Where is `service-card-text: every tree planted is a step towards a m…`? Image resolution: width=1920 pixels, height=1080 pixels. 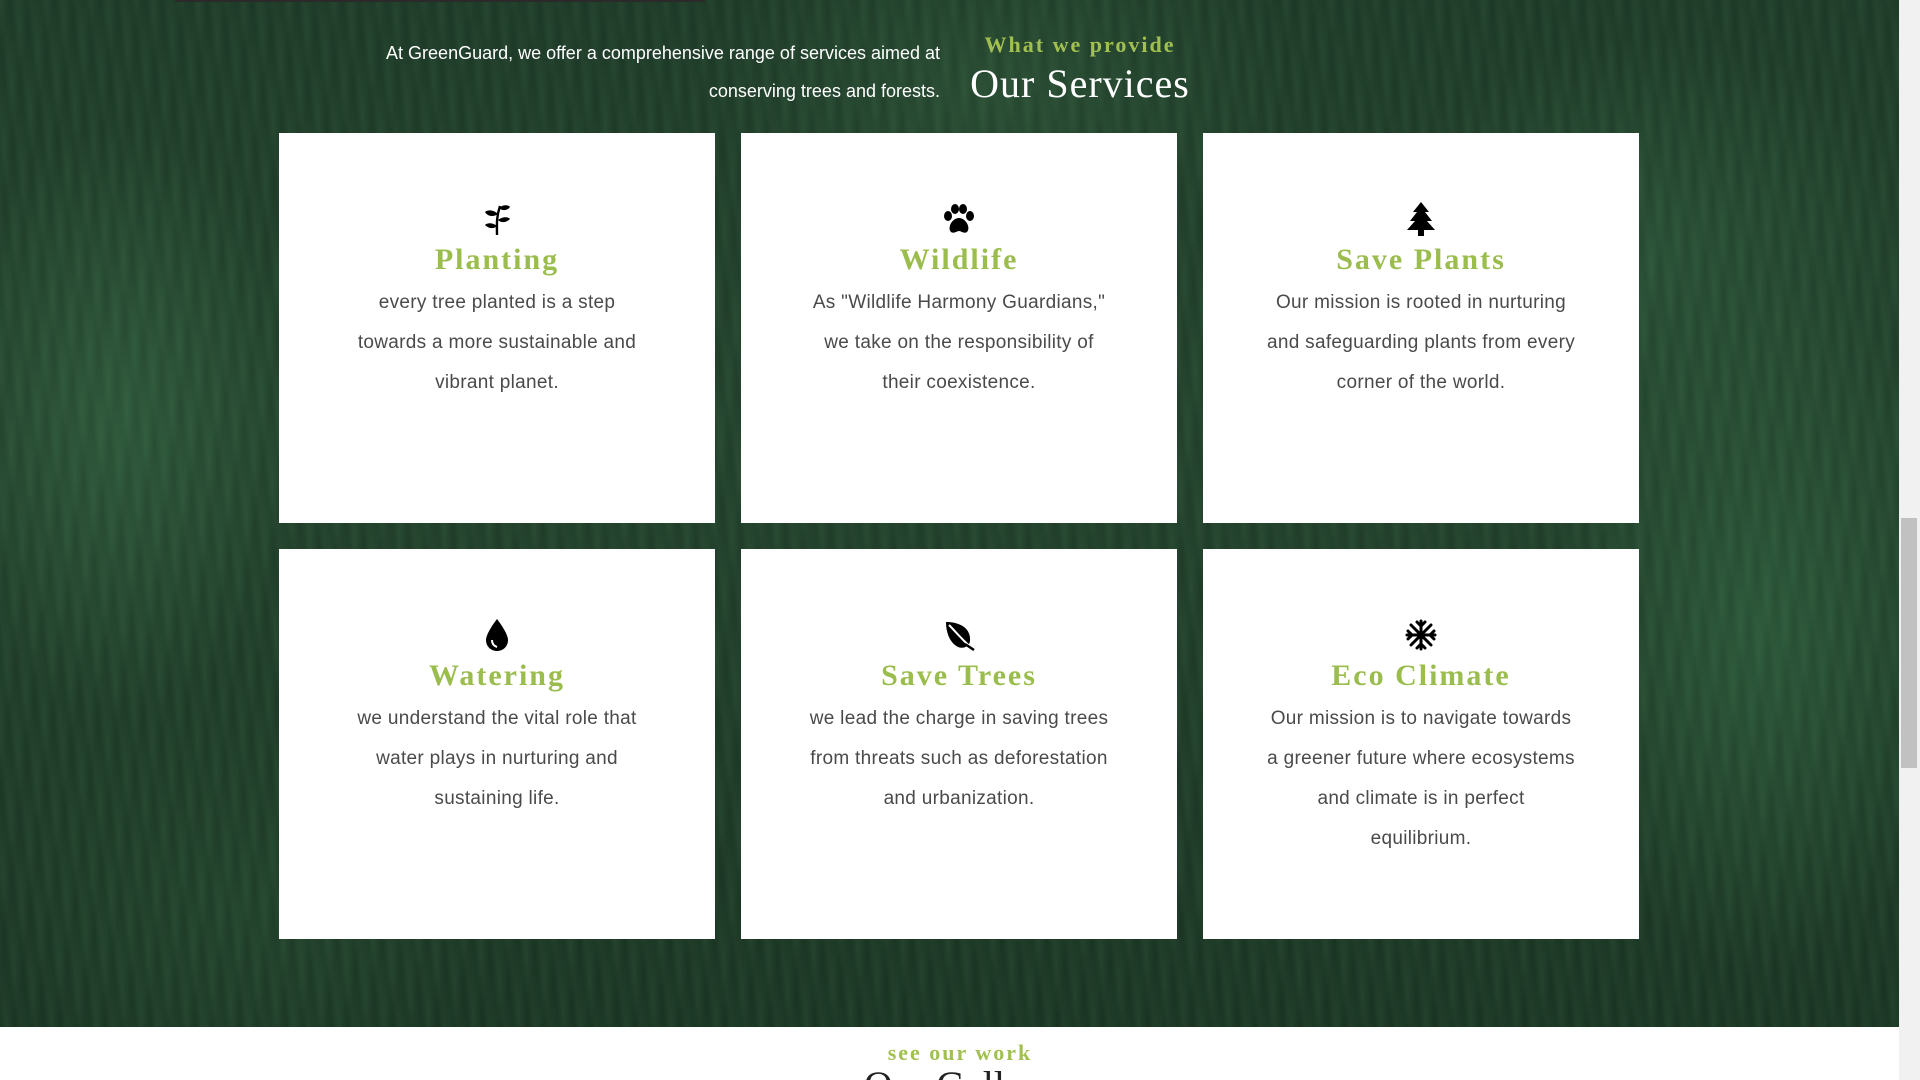
service-card-text: every tree planted is a step towards a m… is located at coordinates (497, 342).